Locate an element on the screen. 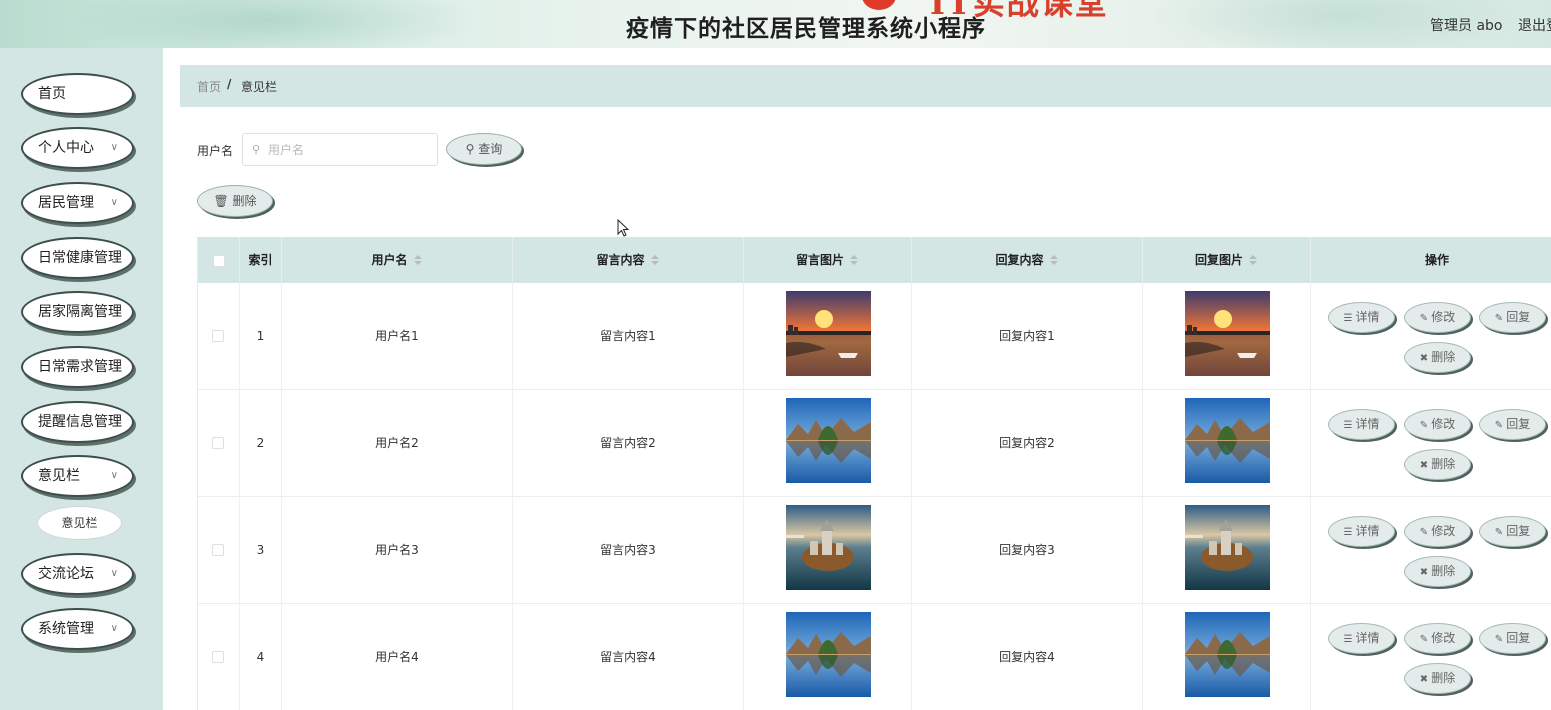  sidebar-item-label: 日常健康管理 is located at coordinates (80, 258).